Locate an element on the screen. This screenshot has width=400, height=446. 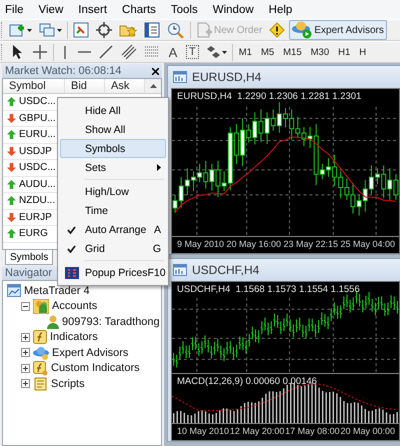
windows-icon is located at coordinates (47, 30).